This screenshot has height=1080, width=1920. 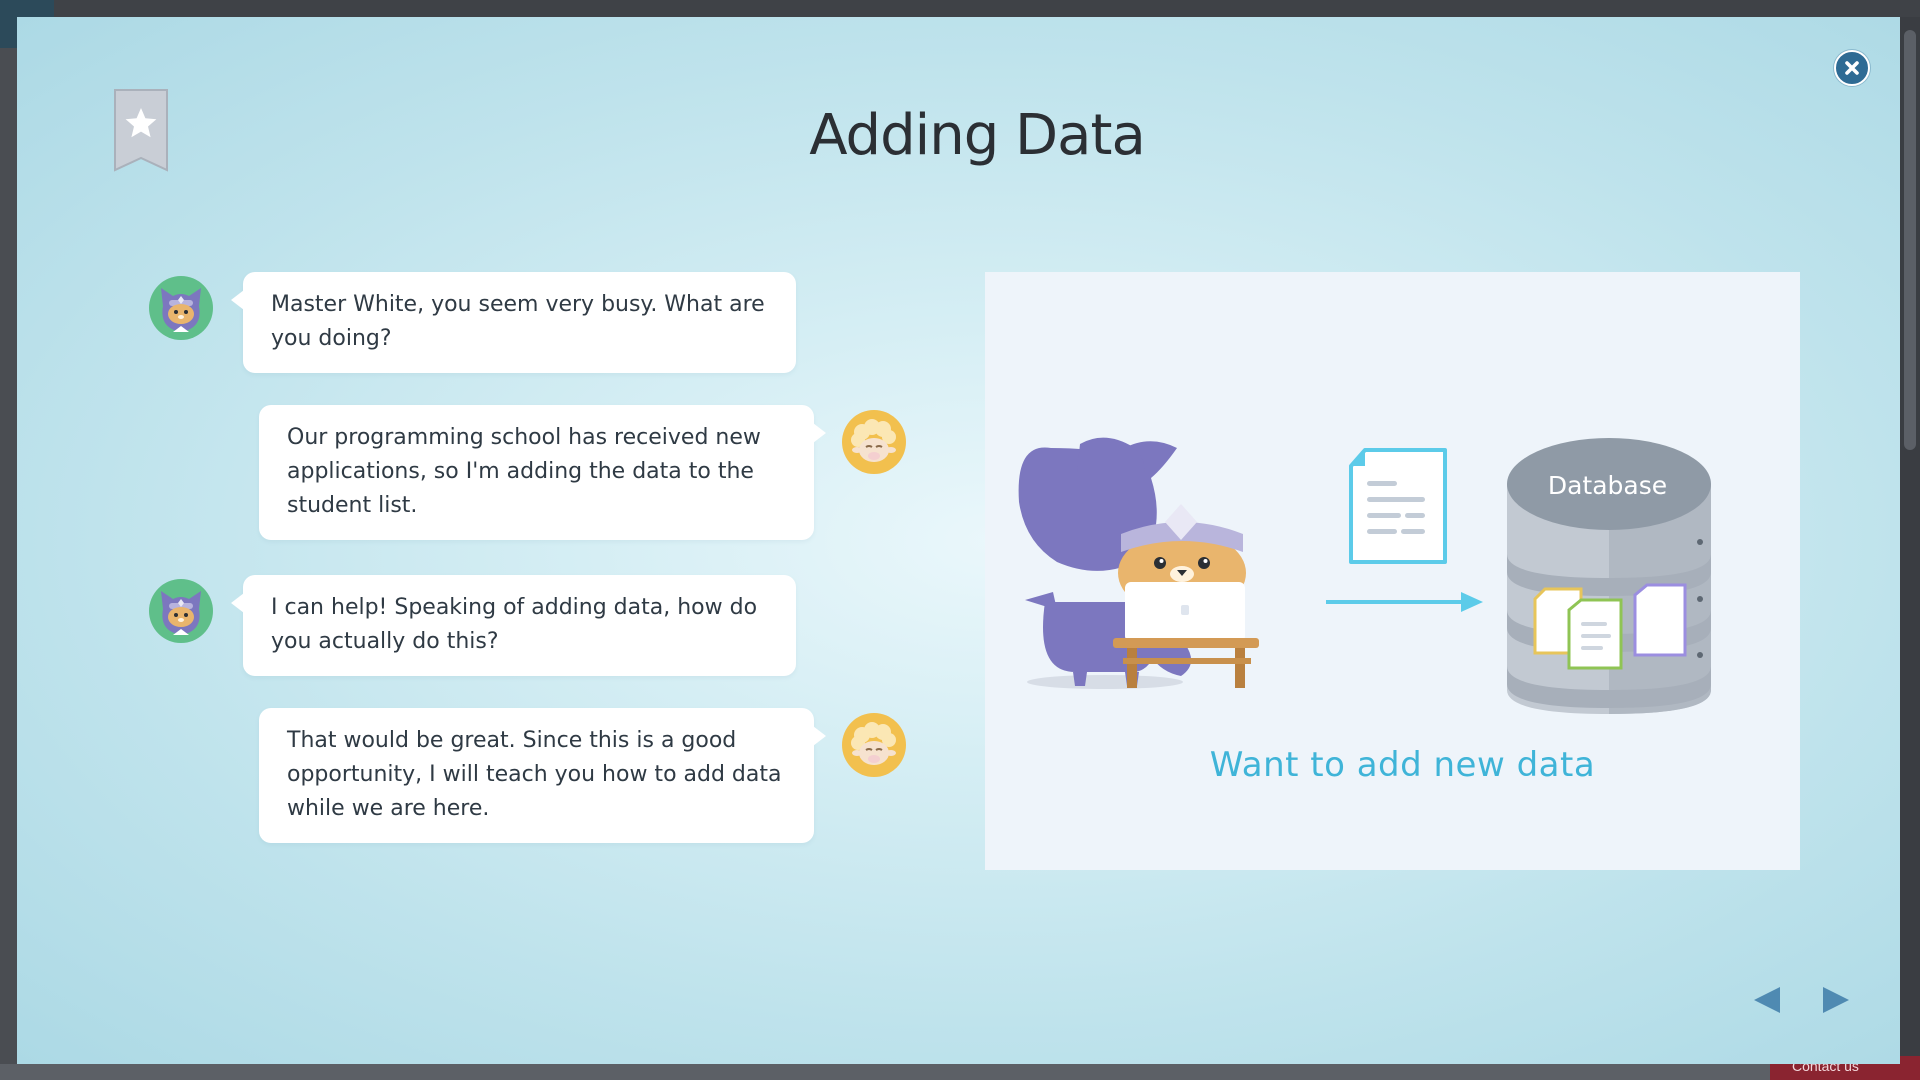 I want to click on triangle-left-icon, so click(x=1767, y=1000).